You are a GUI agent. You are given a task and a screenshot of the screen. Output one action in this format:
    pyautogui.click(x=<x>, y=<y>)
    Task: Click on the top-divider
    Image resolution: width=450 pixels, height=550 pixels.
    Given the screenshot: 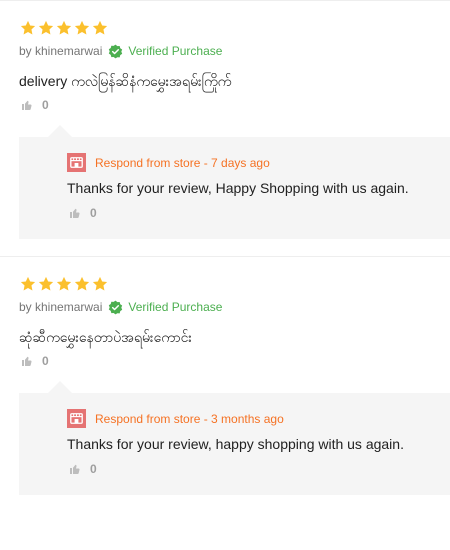 What is the action you would take?
    pyautogui.click(x=225, y=0)
    